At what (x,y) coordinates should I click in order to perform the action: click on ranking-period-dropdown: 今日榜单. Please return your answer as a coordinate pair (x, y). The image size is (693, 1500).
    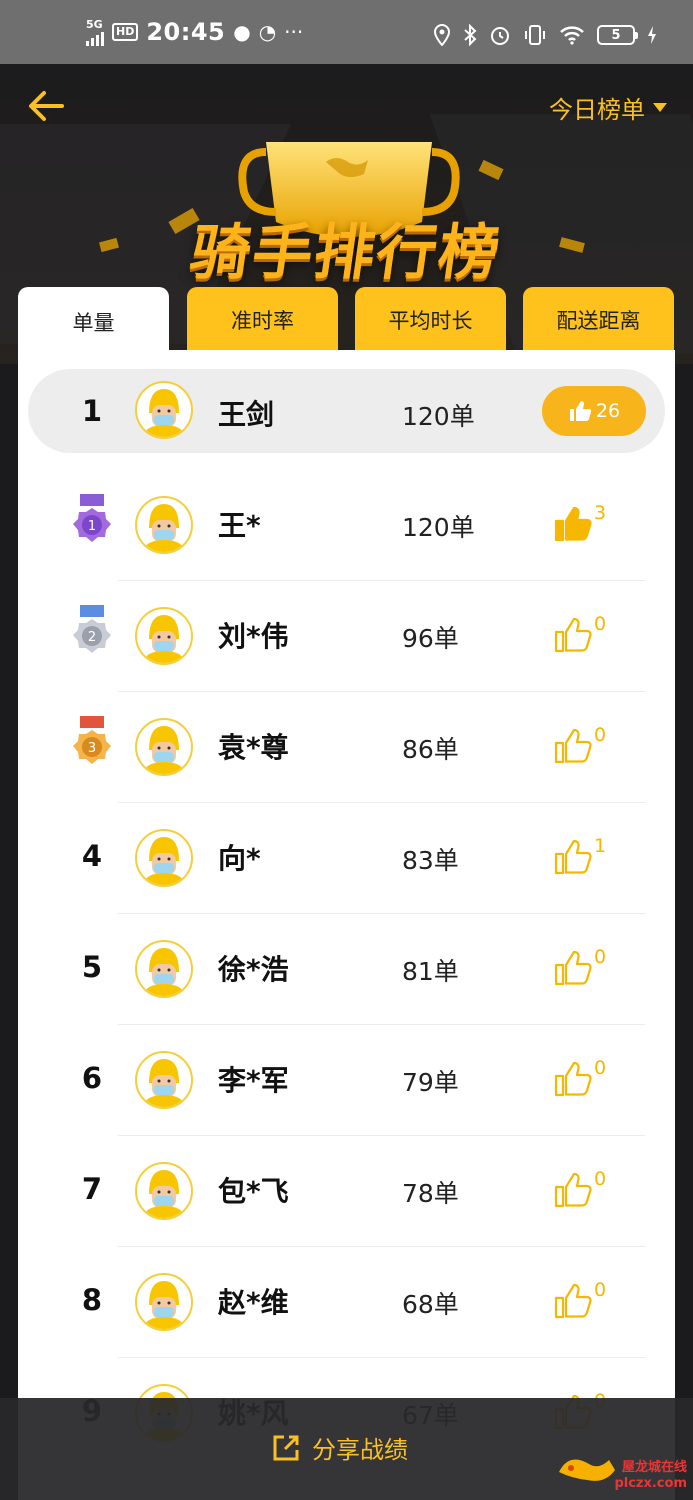
    Looking at the image, I should click on (608, 107).